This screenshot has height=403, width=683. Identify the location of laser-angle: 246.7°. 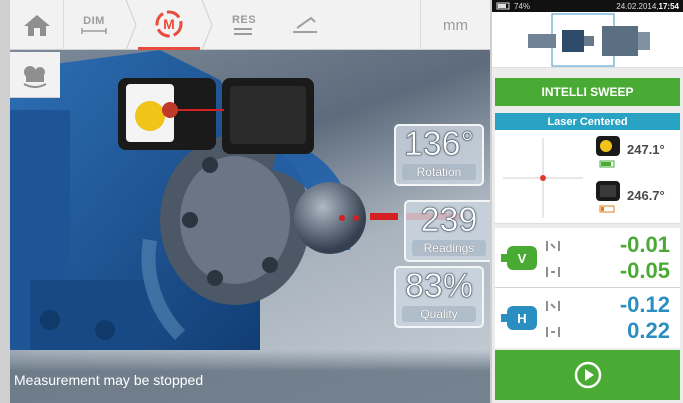
(646, 195).